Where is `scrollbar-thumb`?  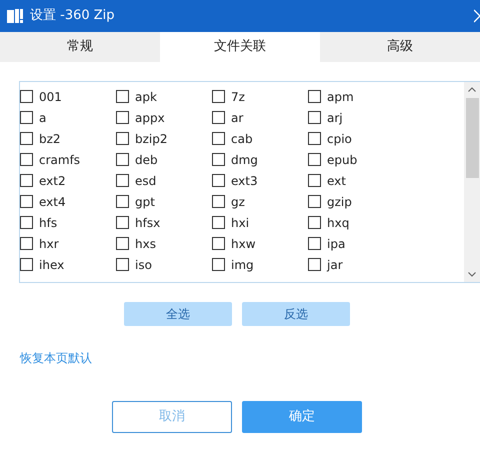
scrollbar-thumb is located at coordinates (472, 138).